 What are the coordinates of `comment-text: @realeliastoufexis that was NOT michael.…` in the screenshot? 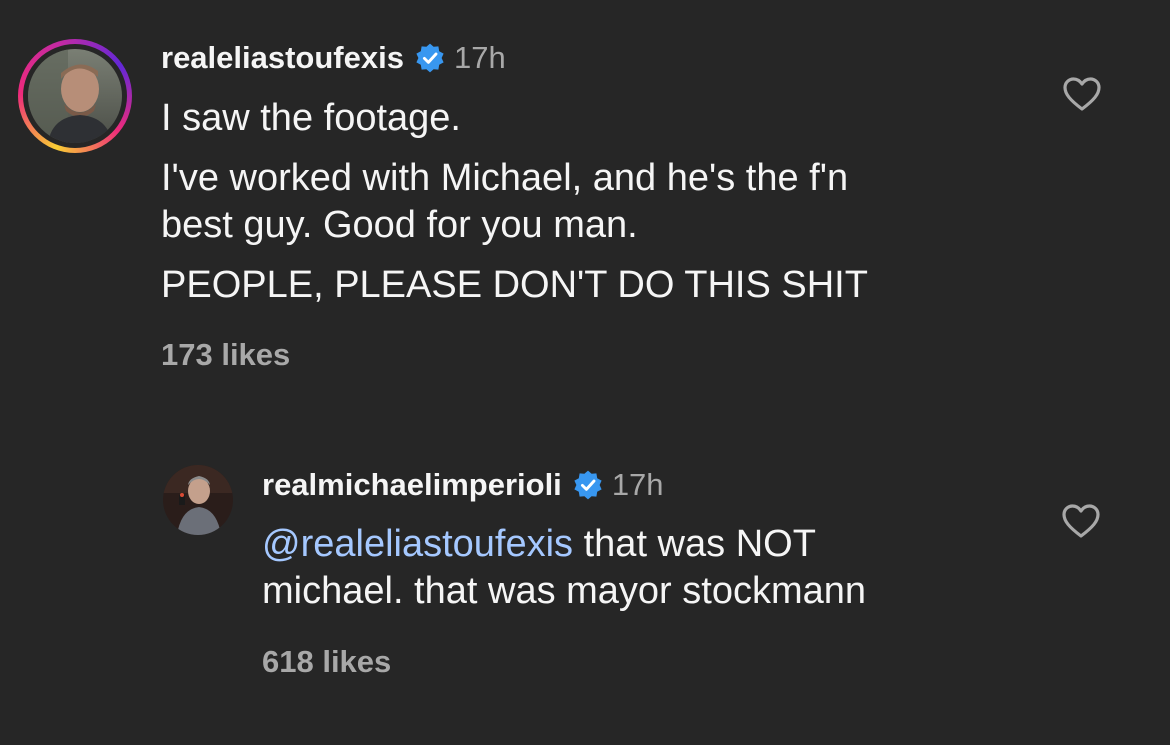 It's located at (564, 568).